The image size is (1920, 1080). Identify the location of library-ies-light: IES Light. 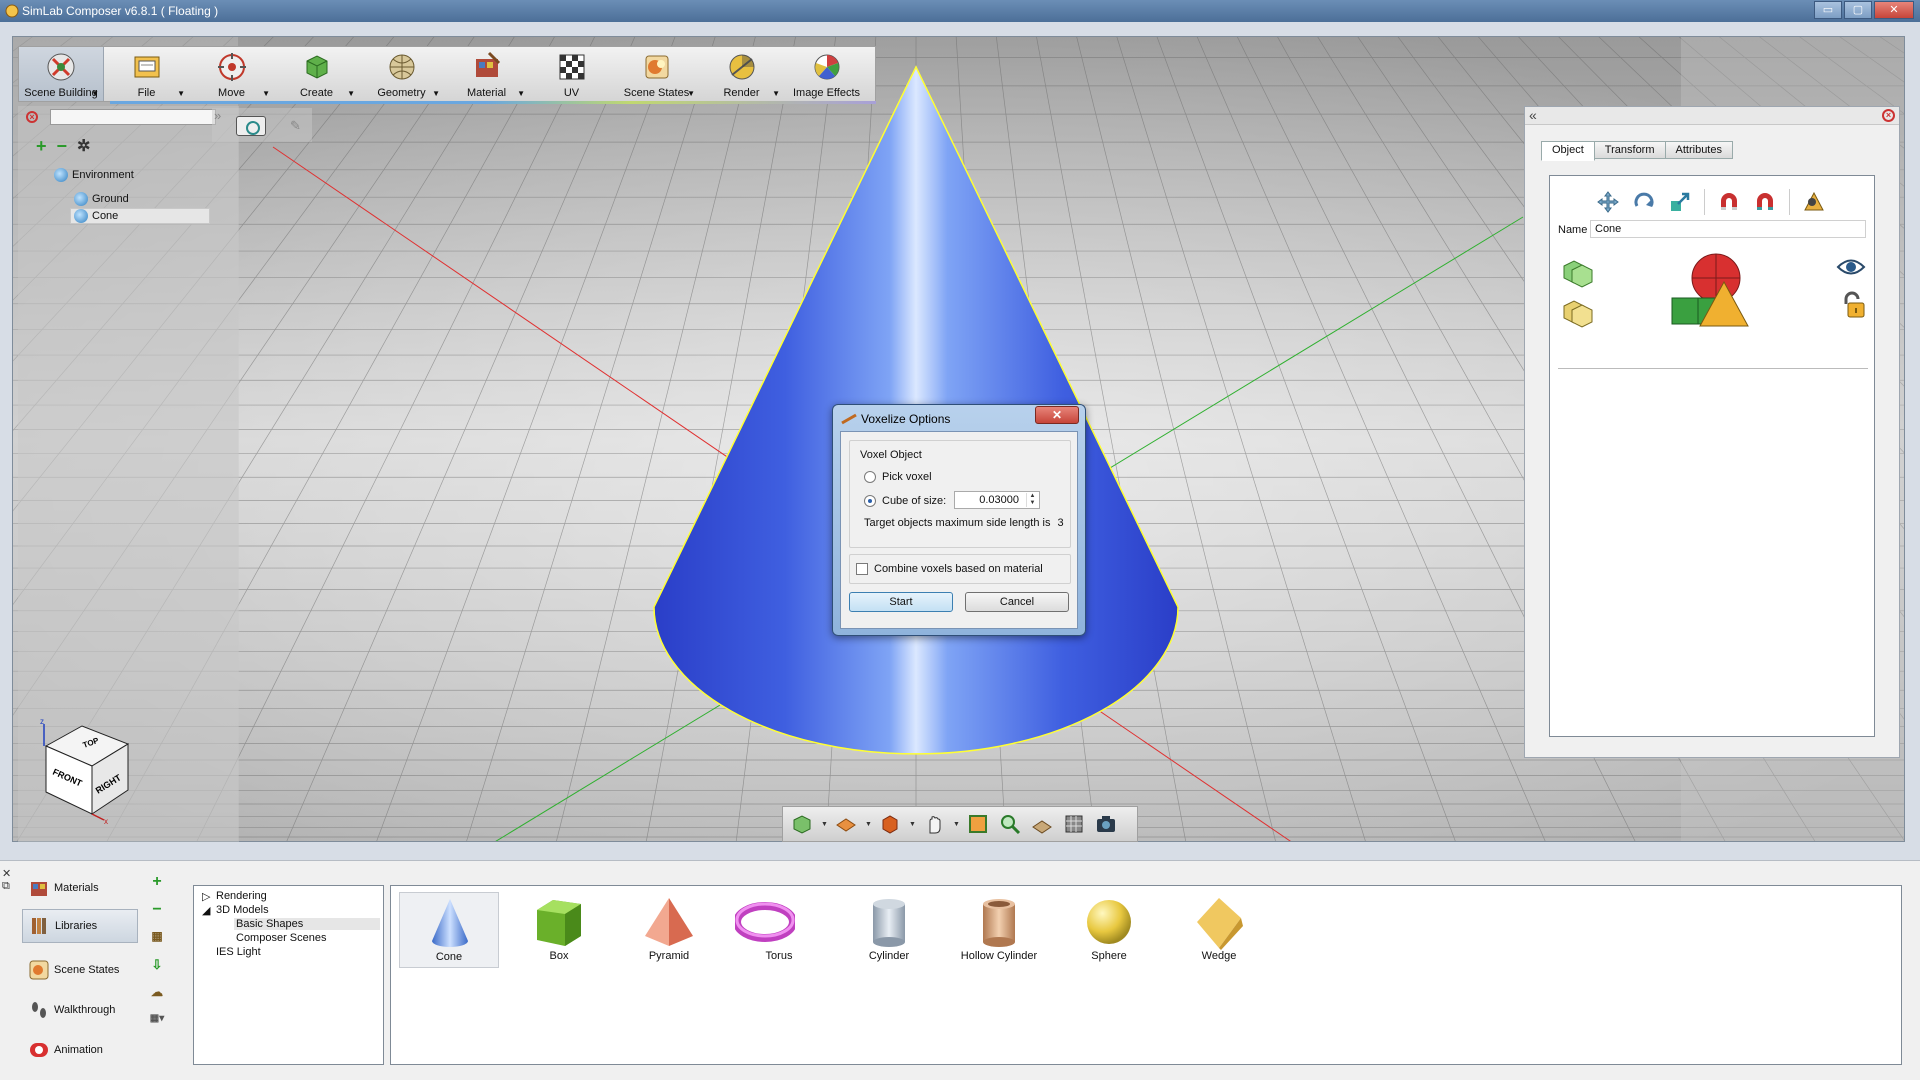
(238, 952).